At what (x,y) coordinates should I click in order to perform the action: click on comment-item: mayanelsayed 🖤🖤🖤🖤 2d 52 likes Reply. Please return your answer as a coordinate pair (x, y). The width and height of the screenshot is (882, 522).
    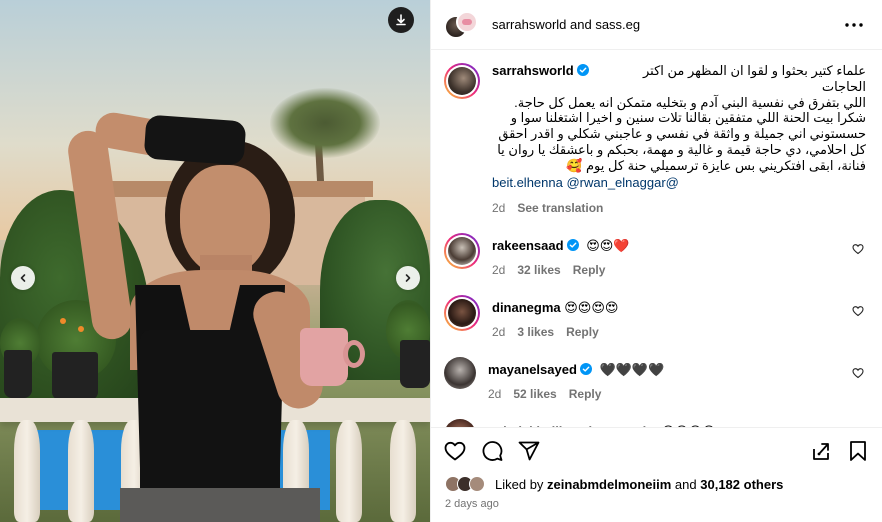
    Looking at the image, I should click on (655, 378).